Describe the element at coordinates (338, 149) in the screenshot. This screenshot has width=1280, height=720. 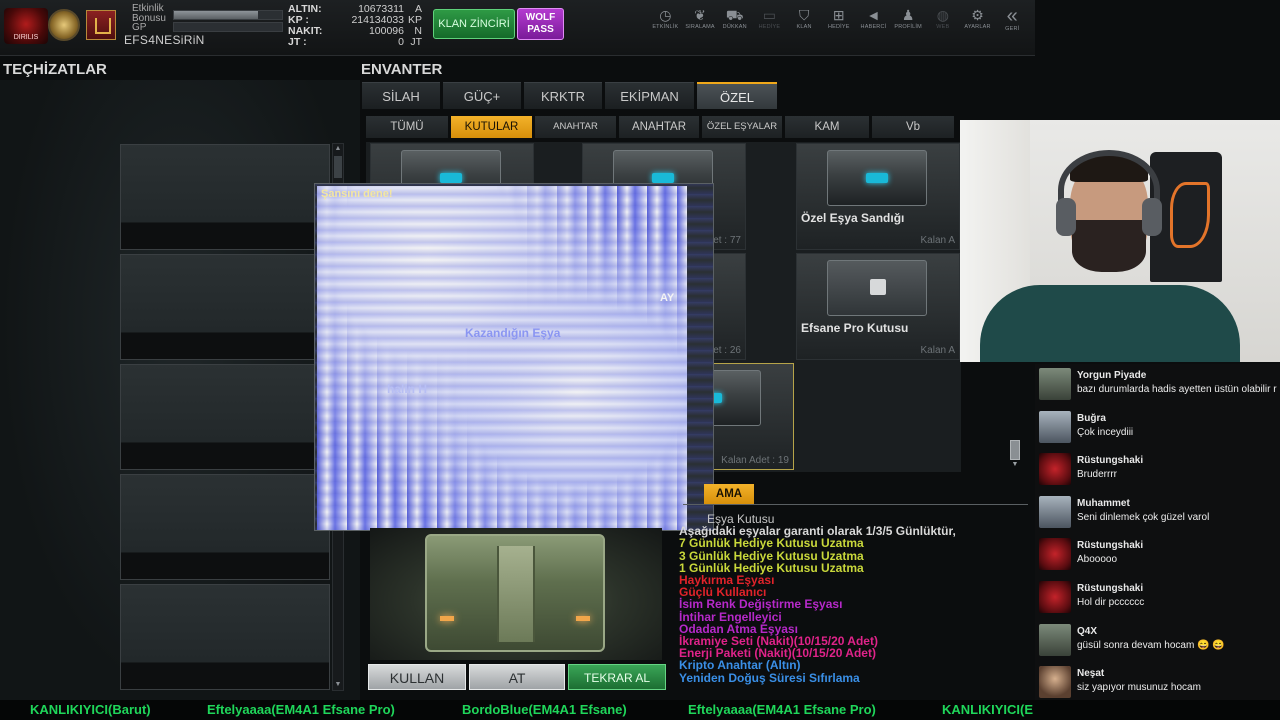
I see `scroll-up-icon: ▲` at that location.